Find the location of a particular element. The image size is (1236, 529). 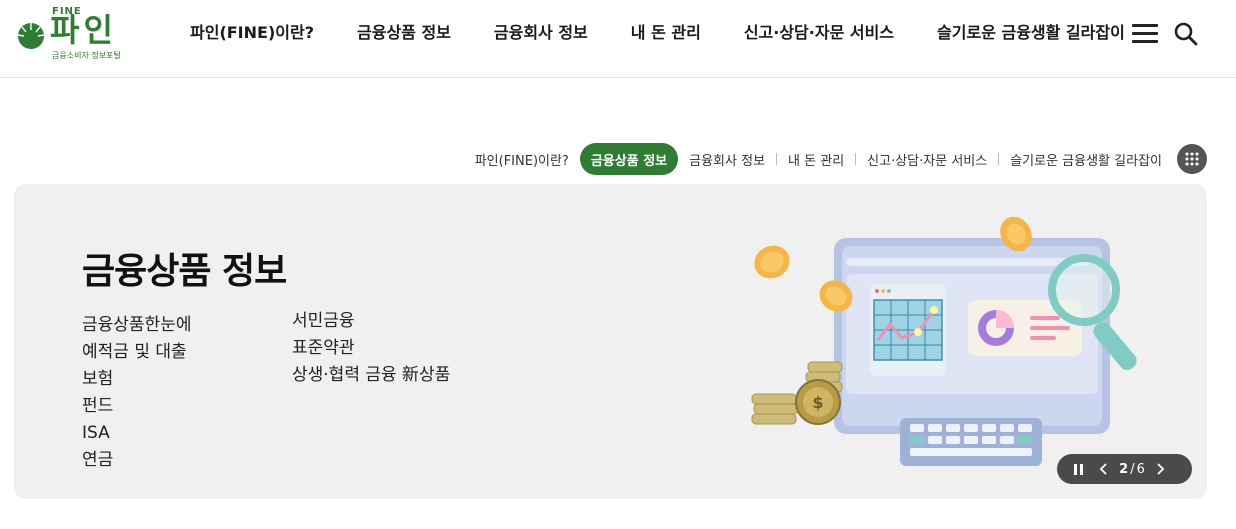

subnav-item-report-services: 신고·상담·자문 서비스 is located at coordinates (927, 159).